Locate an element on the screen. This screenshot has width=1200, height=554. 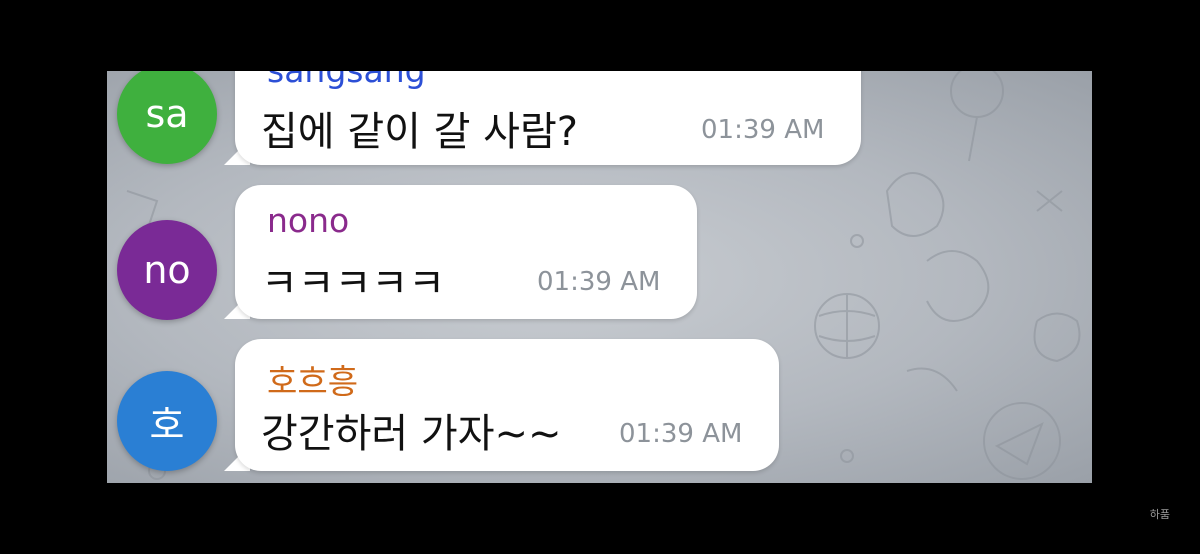
sender-name: nono is located at coordinates (308, 220).